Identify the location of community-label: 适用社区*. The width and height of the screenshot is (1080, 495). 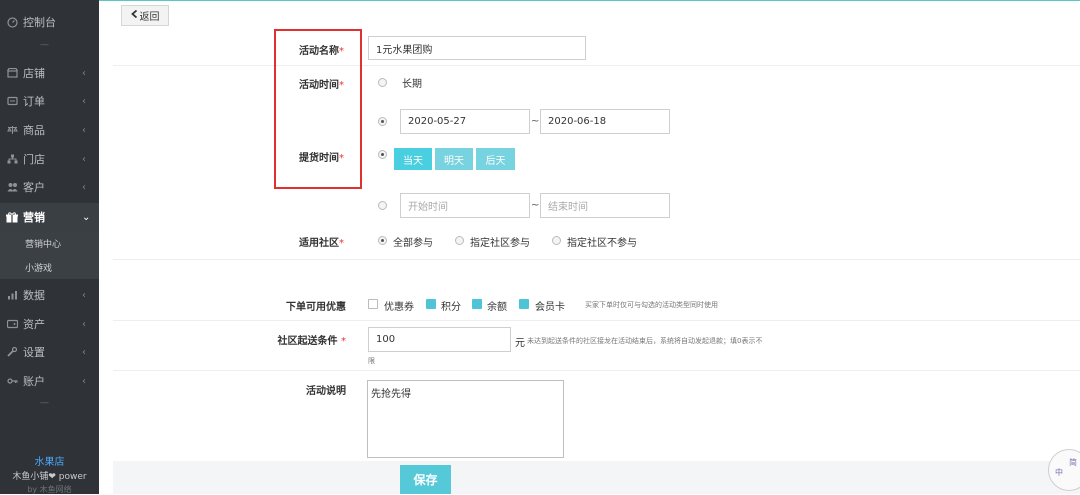
(269, 241).